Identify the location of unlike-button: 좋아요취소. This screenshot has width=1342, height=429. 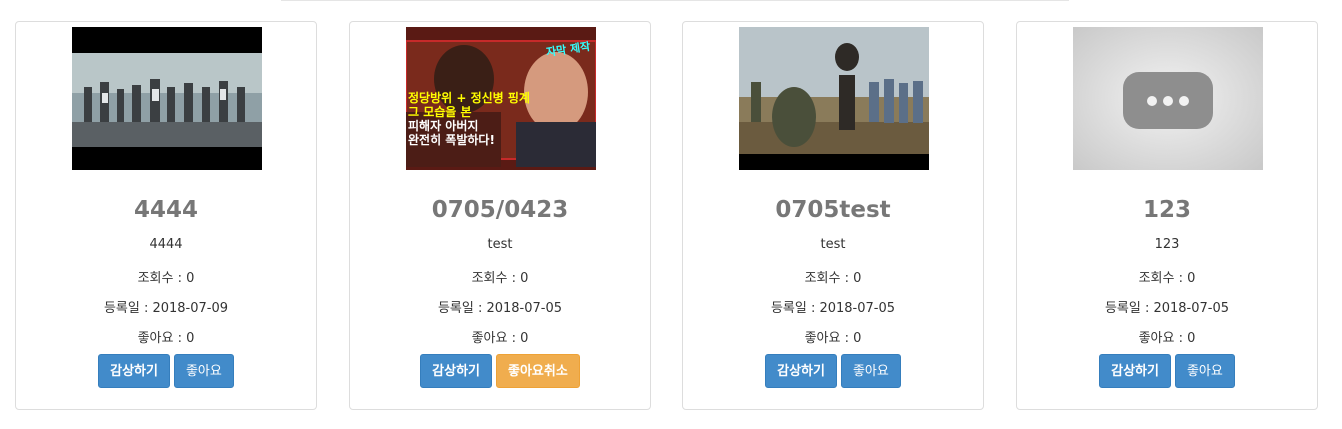
(538, 371).